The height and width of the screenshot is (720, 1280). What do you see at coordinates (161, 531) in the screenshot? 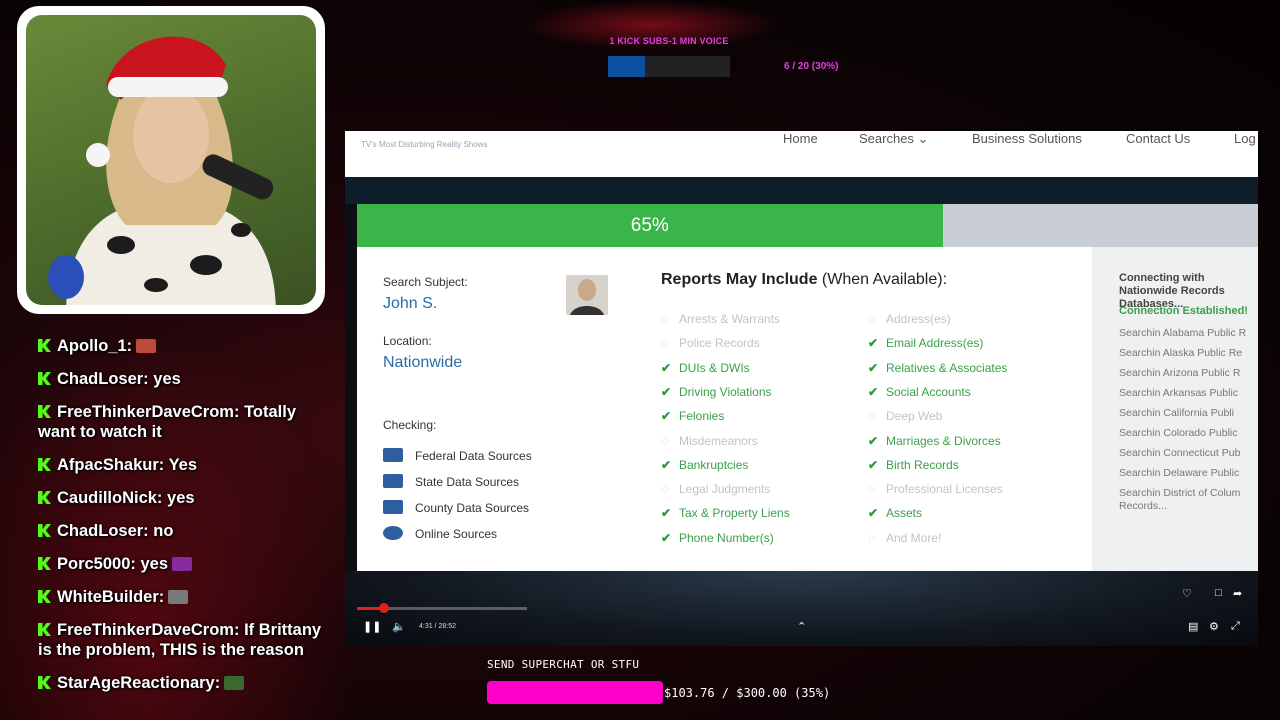
I see `chat-text: no` at bounding box center [161, 531].